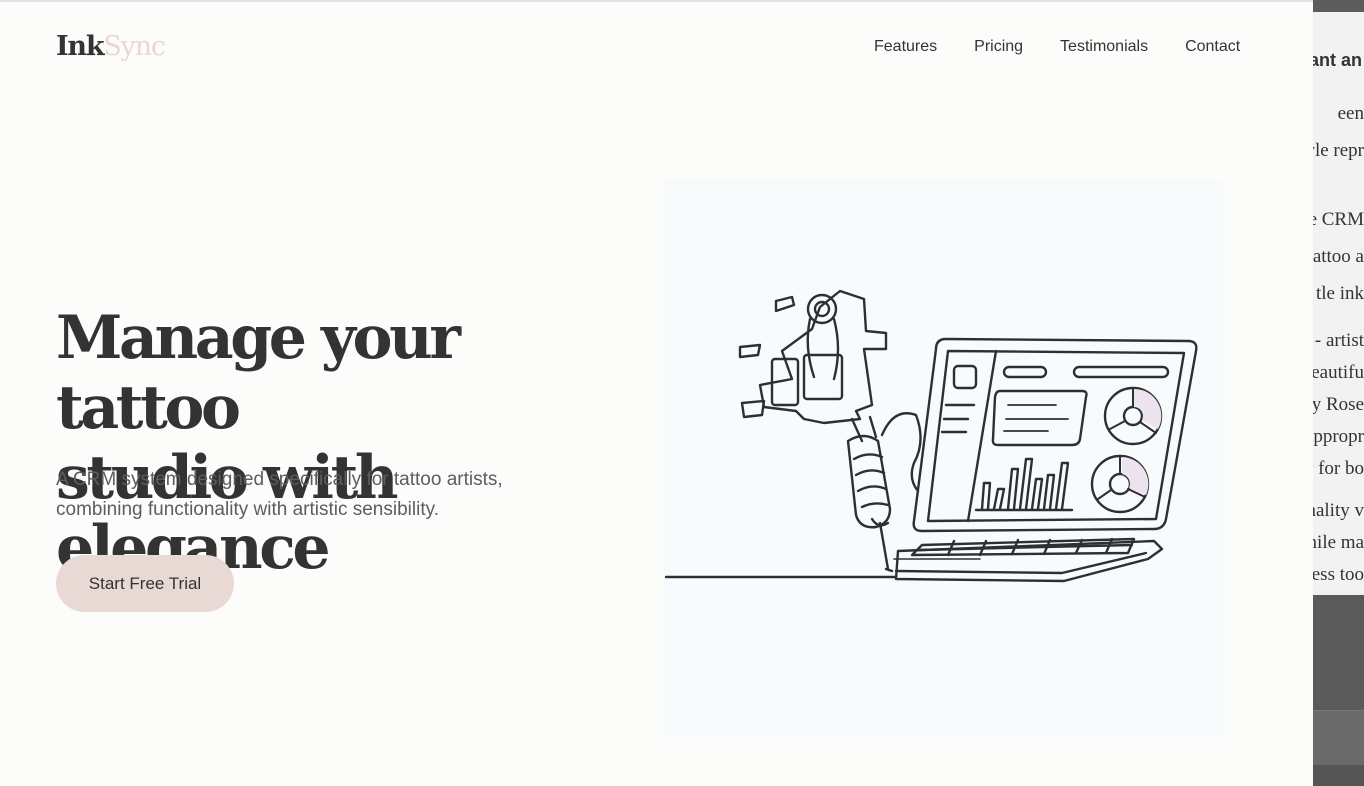 The width and height of the screenshot is (1364, 786). What do you see at coordinates (1212, 47) in the screenshot?
I see `nav-link-contact: Contact` at bounding box center [1212, 47].